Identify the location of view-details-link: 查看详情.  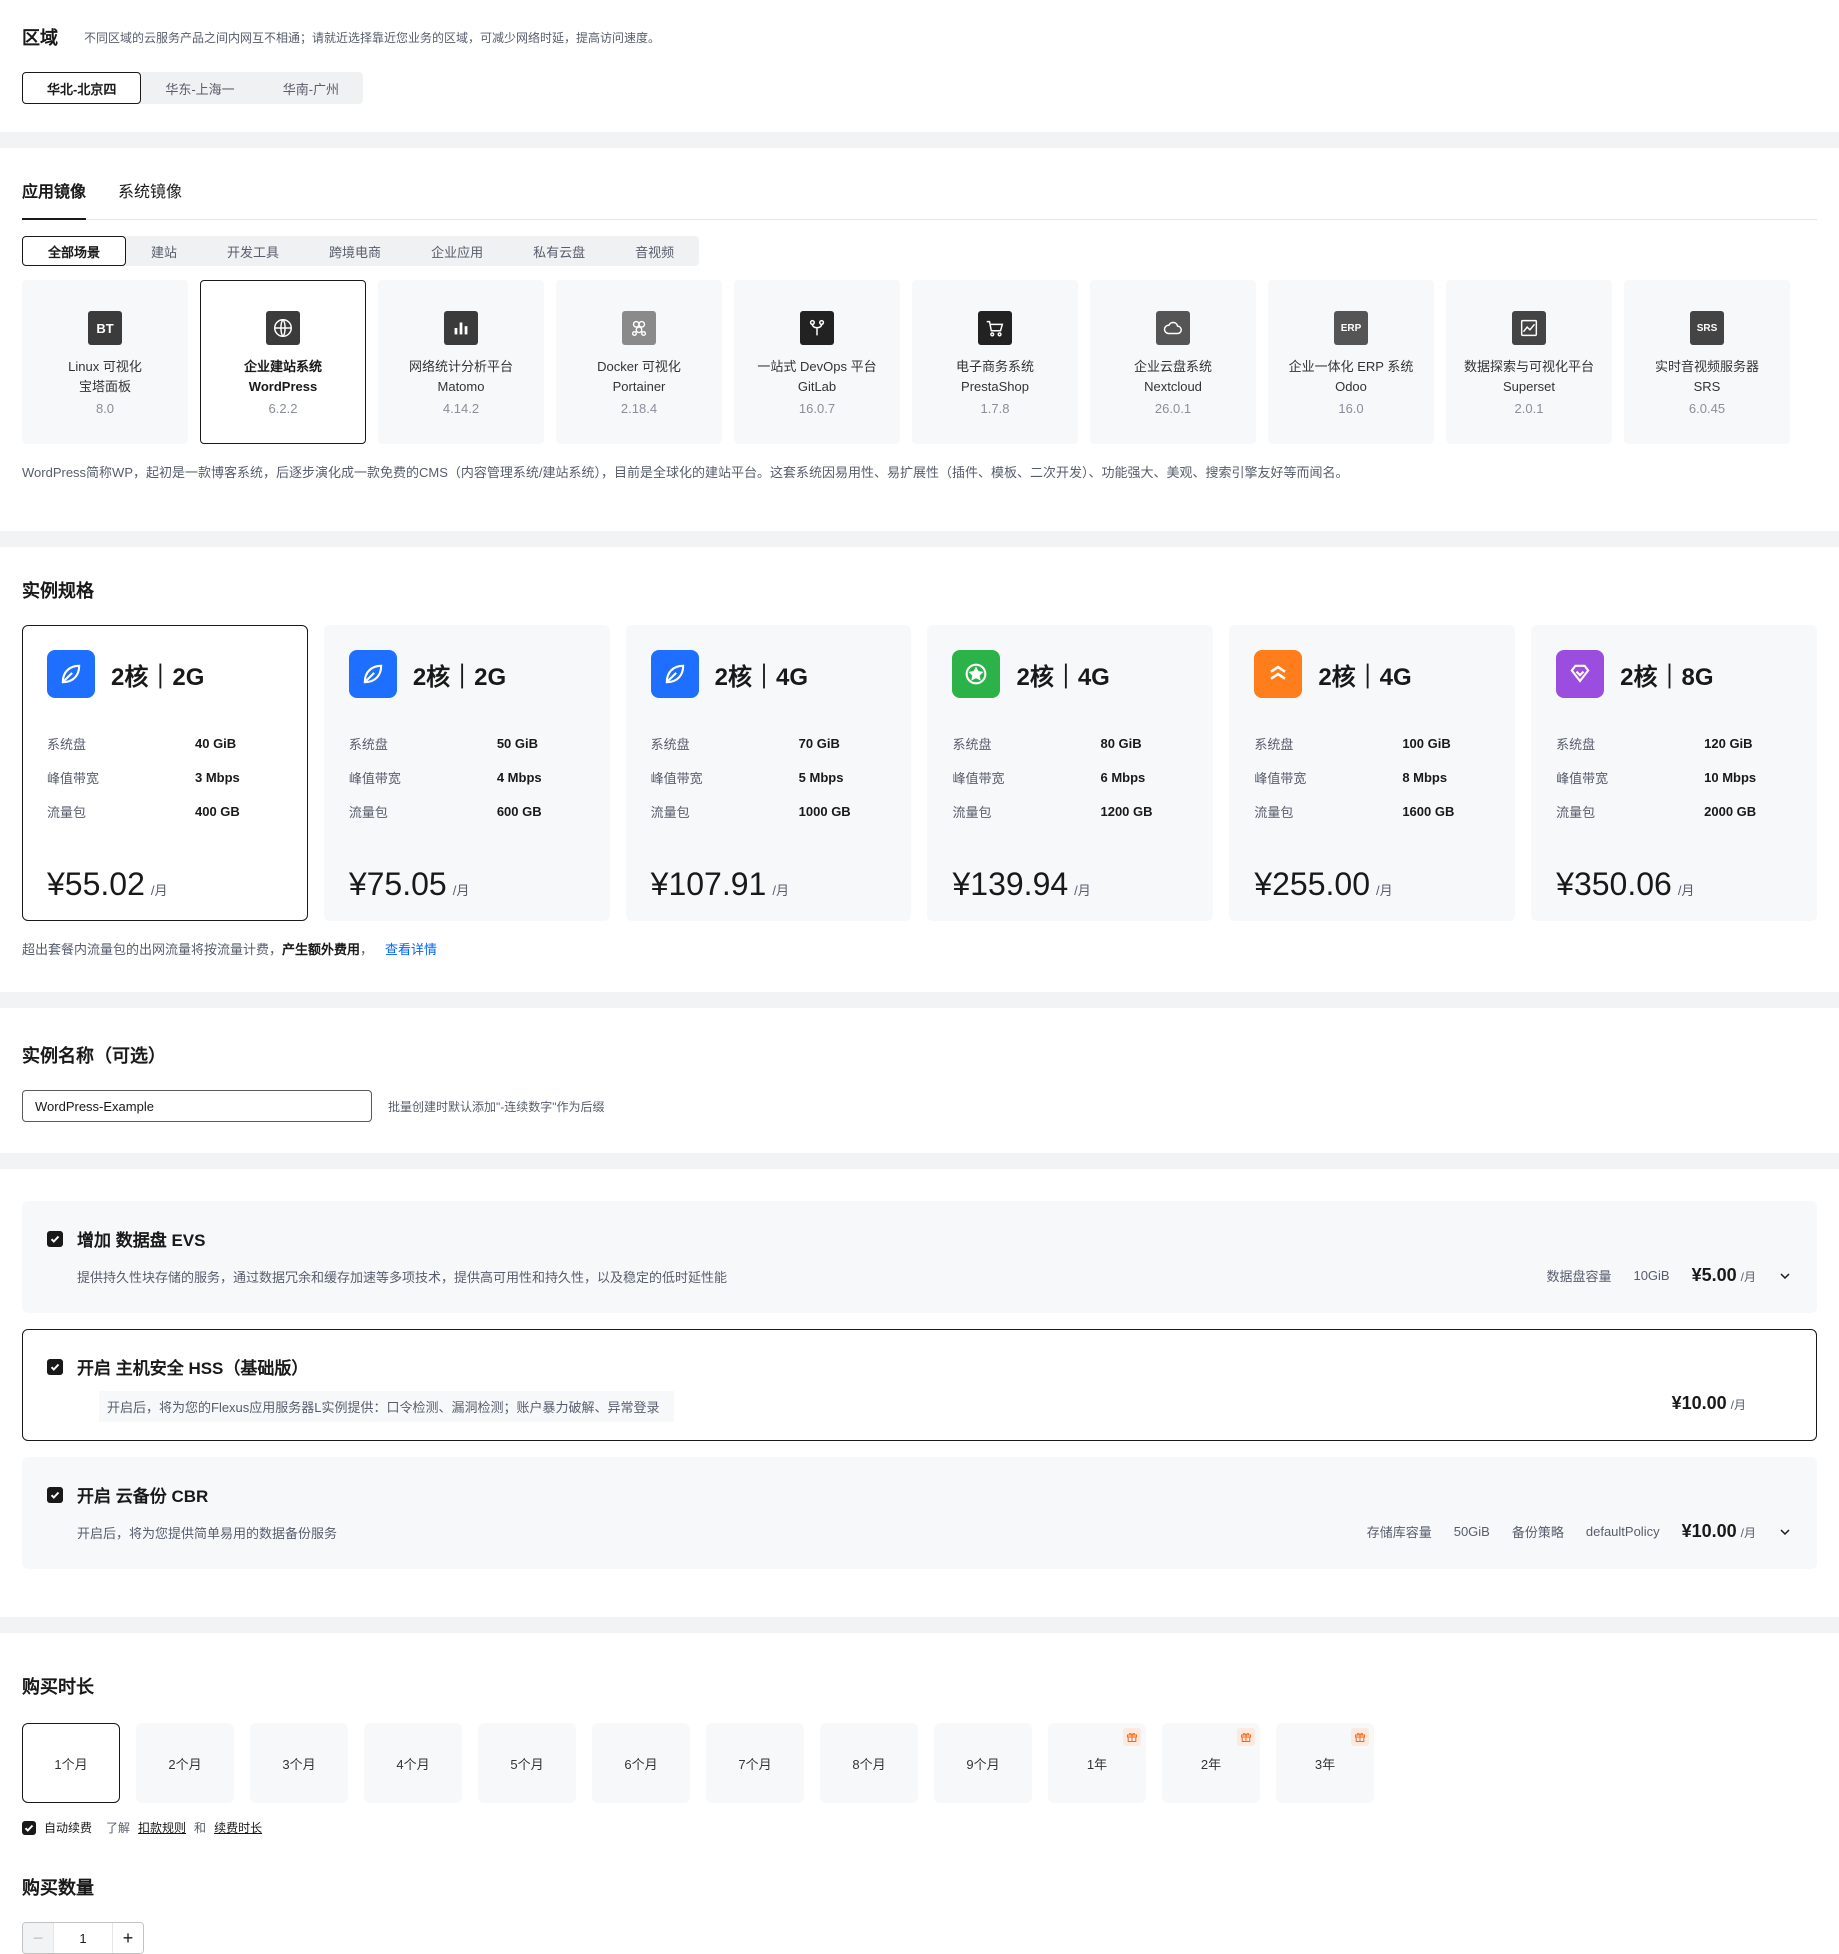
(411, 949).